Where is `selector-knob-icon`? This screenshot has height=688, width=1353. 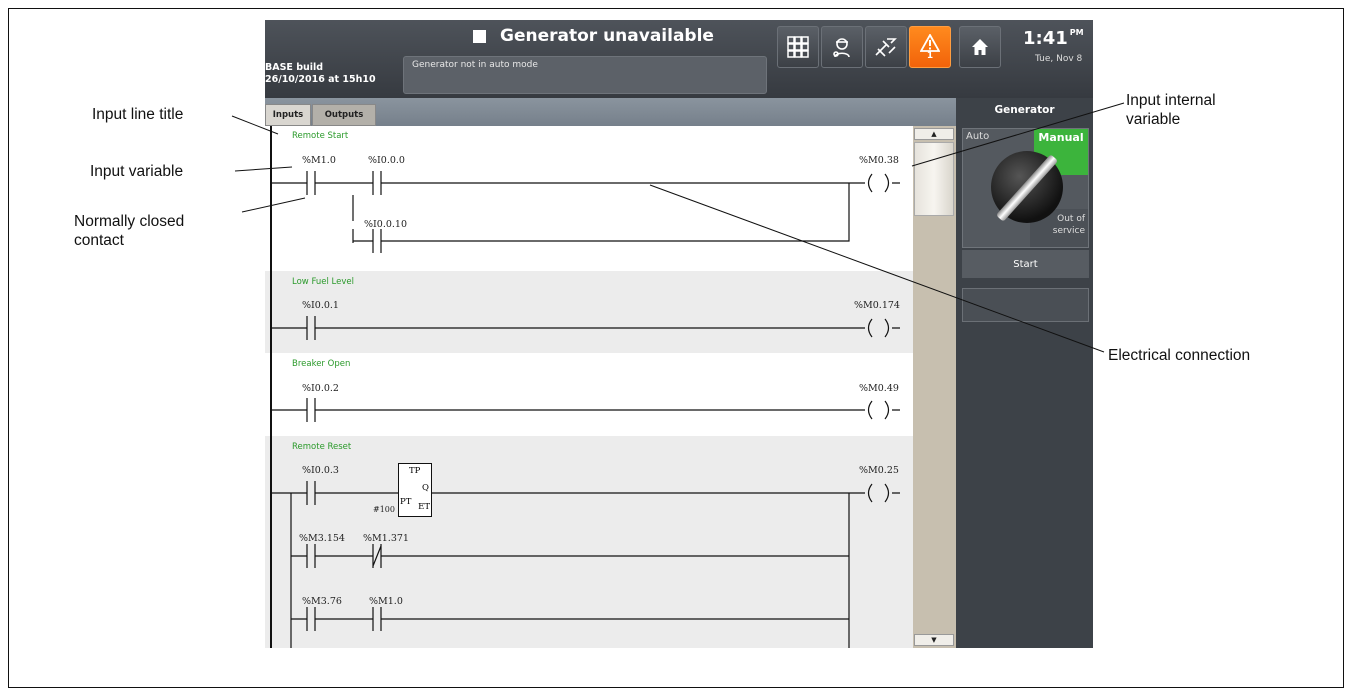
selector-knob-icon is located at coordinates (1027, 187).